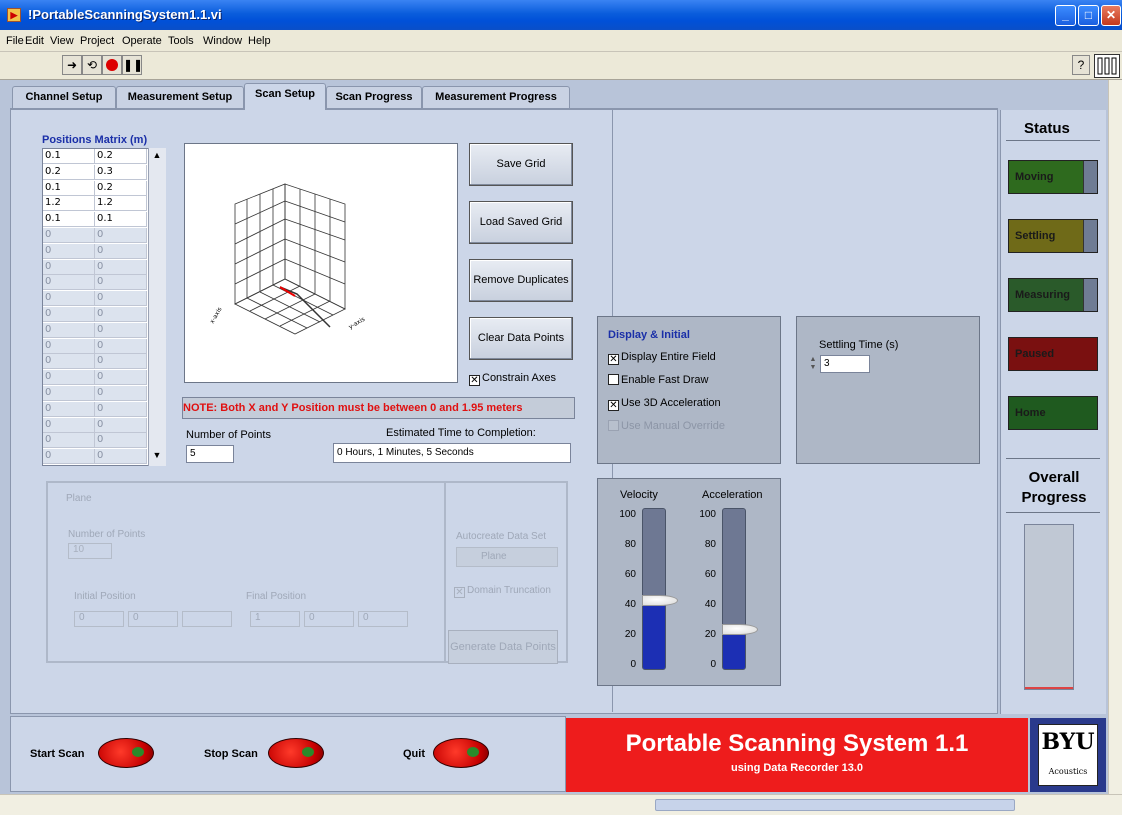  What do you see at coordinates (64, 97) in the screenshot?
I see `tab-channel-setup: Channel Setup` at bounding box center [64, 97].